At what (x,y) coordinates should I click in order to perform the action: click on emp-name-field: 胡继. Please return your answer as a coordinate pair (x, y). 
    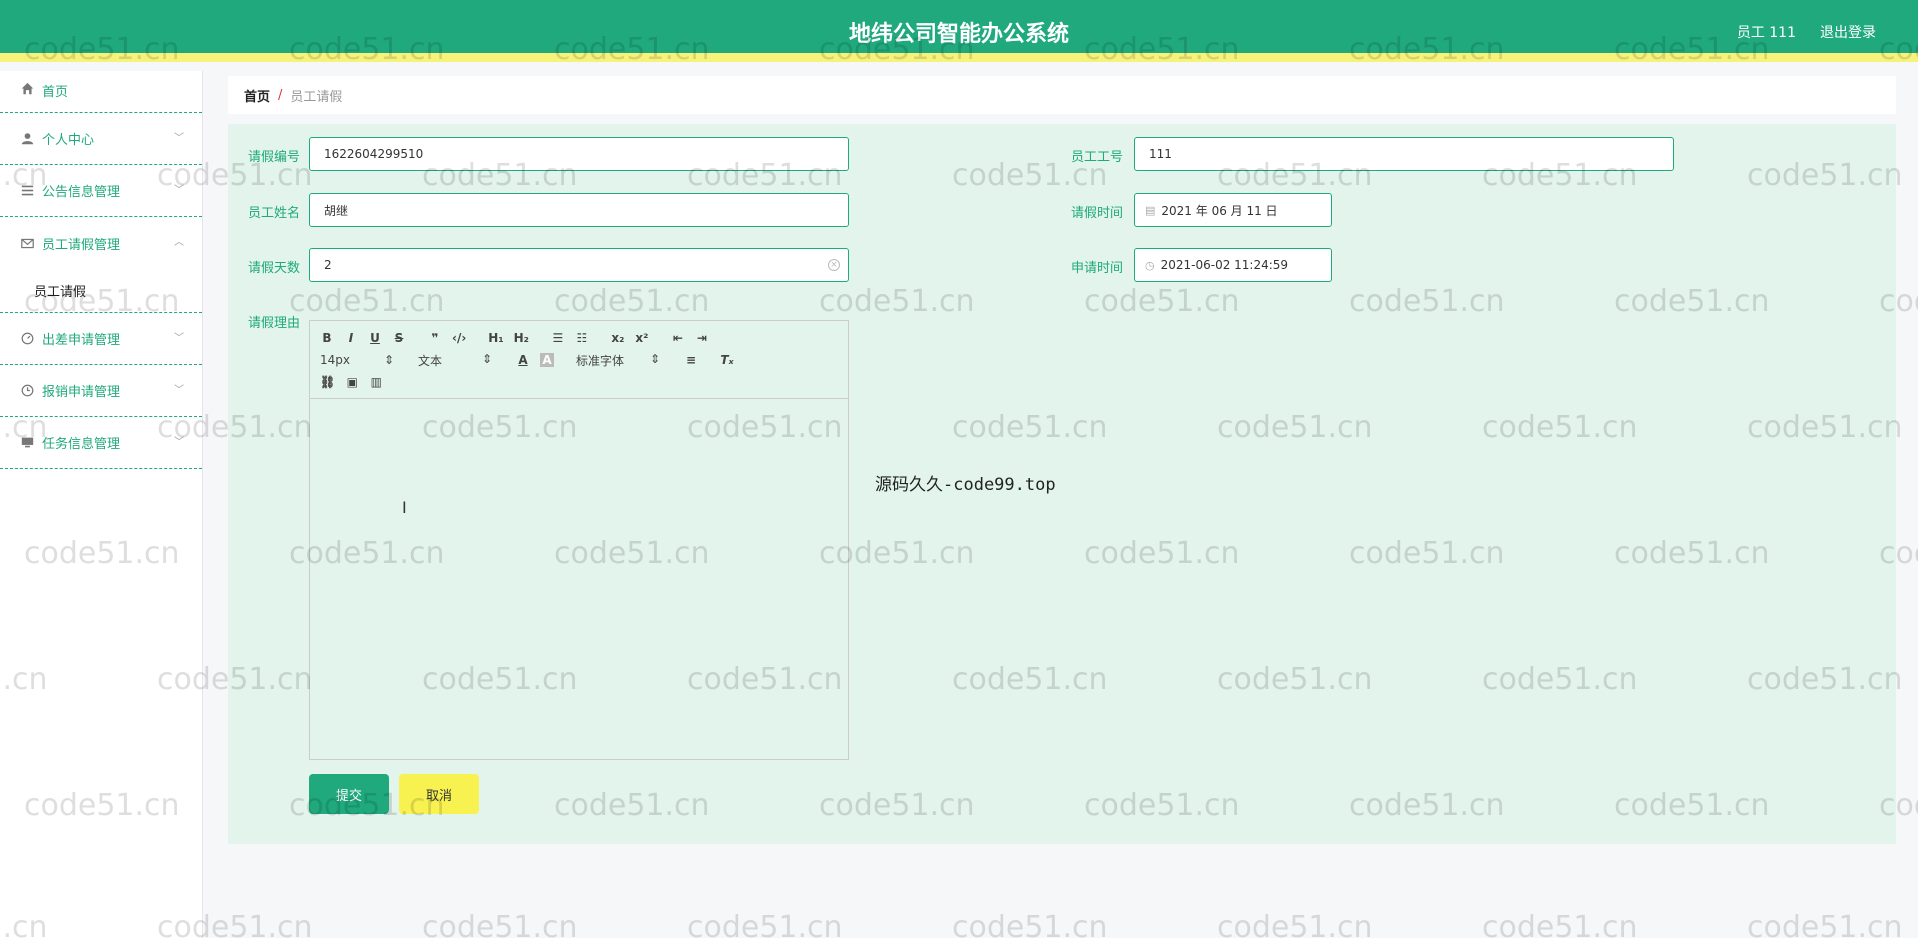
    Looking at the image, I should click on (579, 210).